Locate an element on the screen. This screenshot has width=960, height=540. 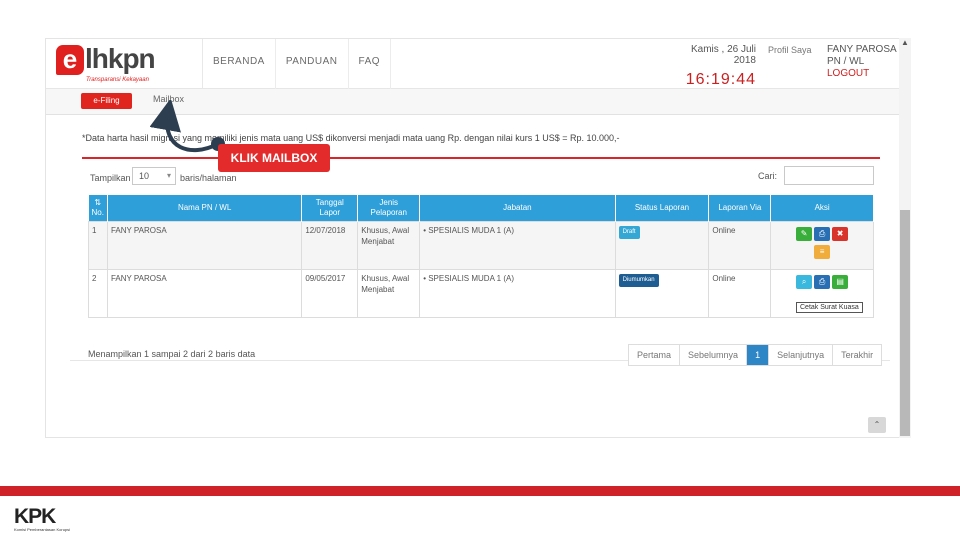
search-icon: ⌕ is located at coordinates (804, 281).